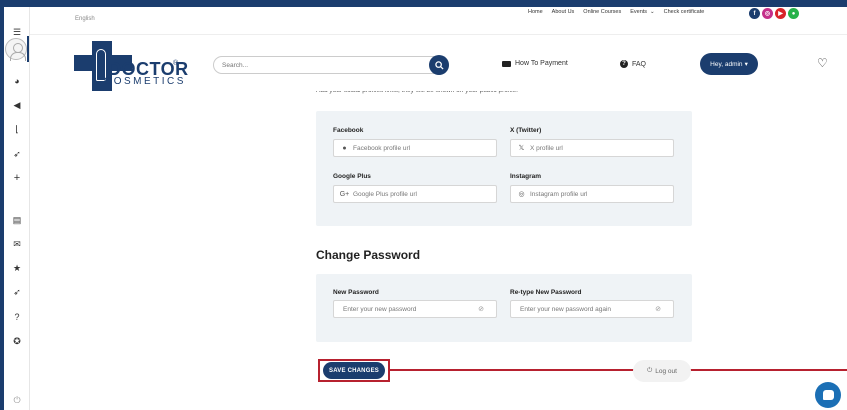  What do you see at coordinates (176, 63) in the screenshot?
I see `logo-registered: ®` at bounding box center [176, 63].